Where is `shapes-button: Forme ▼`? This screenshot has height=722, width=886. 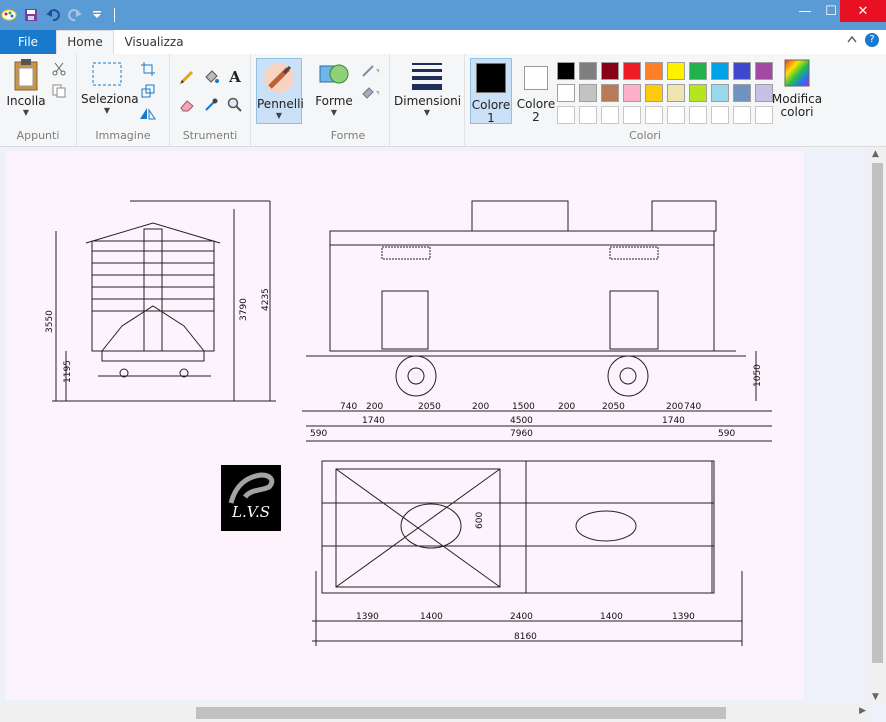 shapes-button: Forme ▼ is located at coordinates (334, 88).